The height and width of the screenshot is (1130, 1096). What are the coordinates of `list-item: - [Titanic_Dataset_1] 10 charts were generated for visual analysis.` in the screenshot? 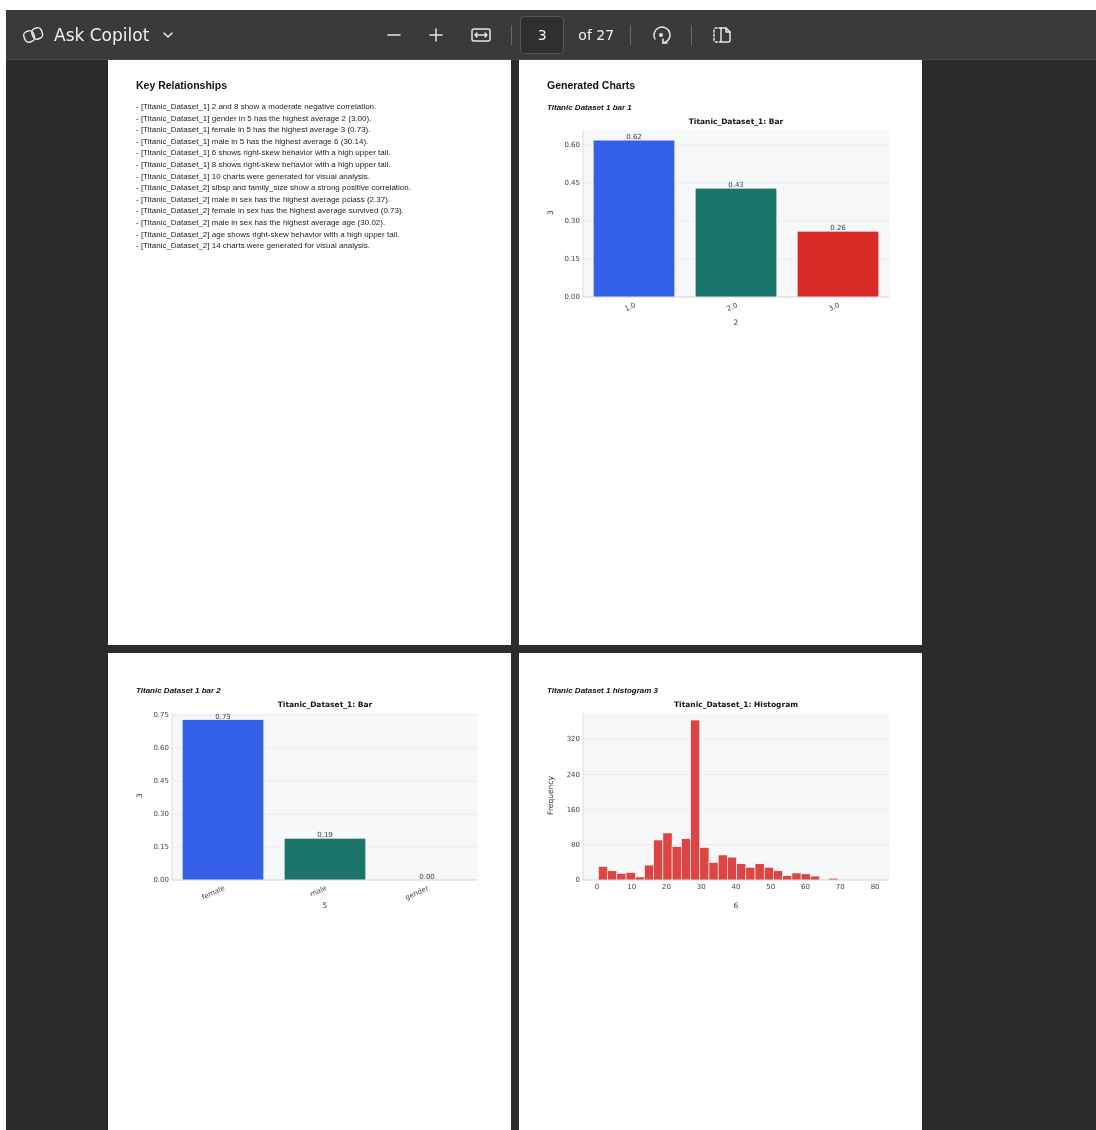 It's located at (254, 176).